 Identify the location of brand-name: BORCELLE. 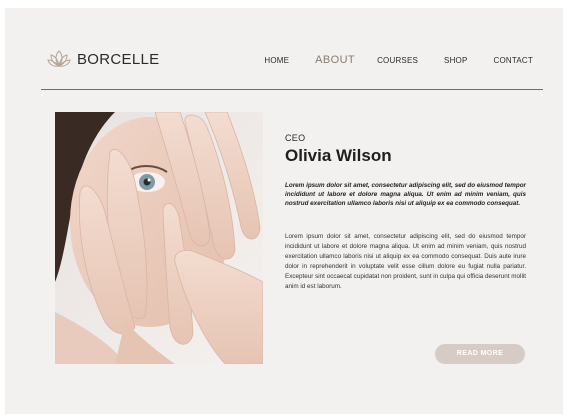
(118, 59).